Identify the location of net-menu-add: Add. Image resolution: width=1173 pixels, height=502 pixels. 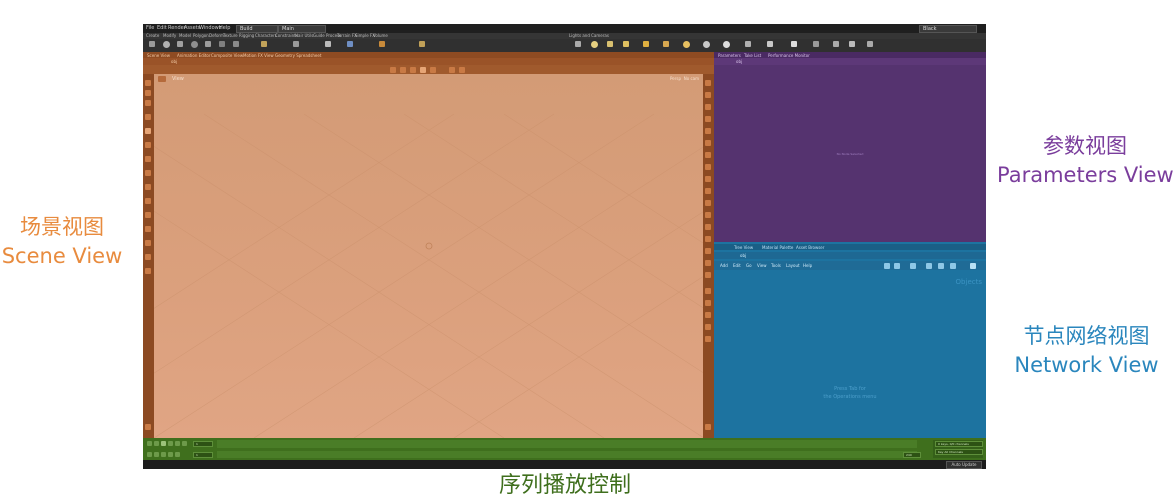
(724, 265).